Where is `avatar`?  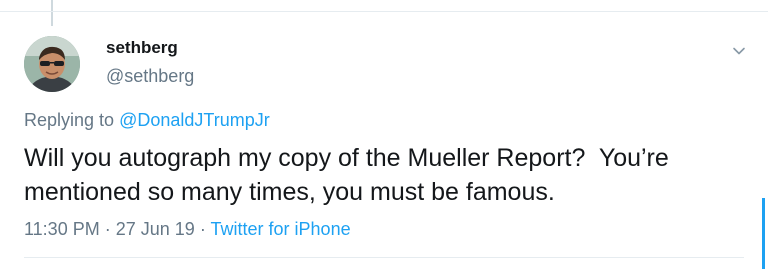 avatar is located at coordinates (52, 64).